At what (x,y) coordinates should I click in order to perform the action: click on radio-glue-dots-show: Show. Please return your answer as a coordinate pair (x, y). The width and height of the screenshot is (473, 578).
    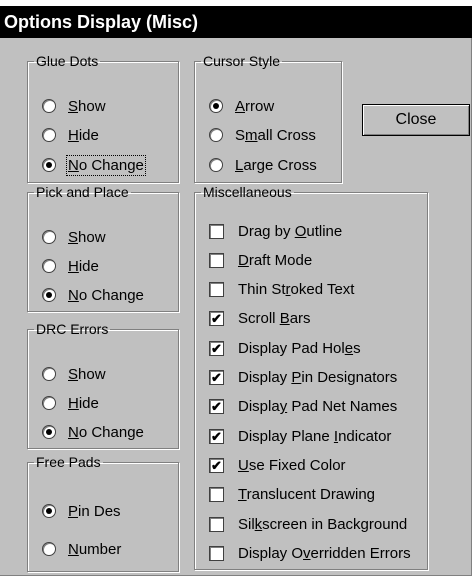
    Looking at the image, I should click on (74, 106).